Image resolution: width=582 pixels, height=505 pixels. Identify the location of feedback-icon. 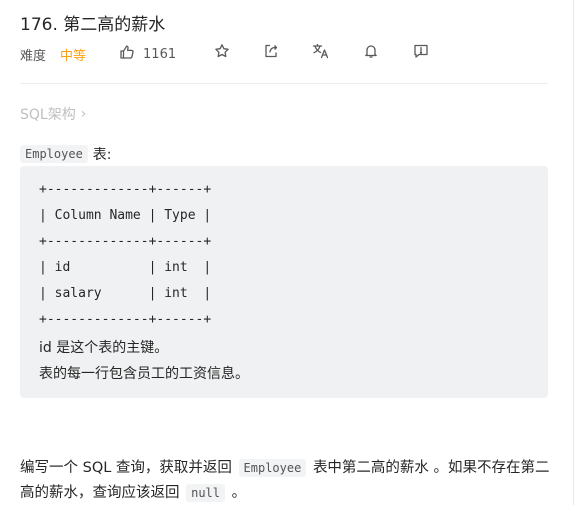
(421, 53).